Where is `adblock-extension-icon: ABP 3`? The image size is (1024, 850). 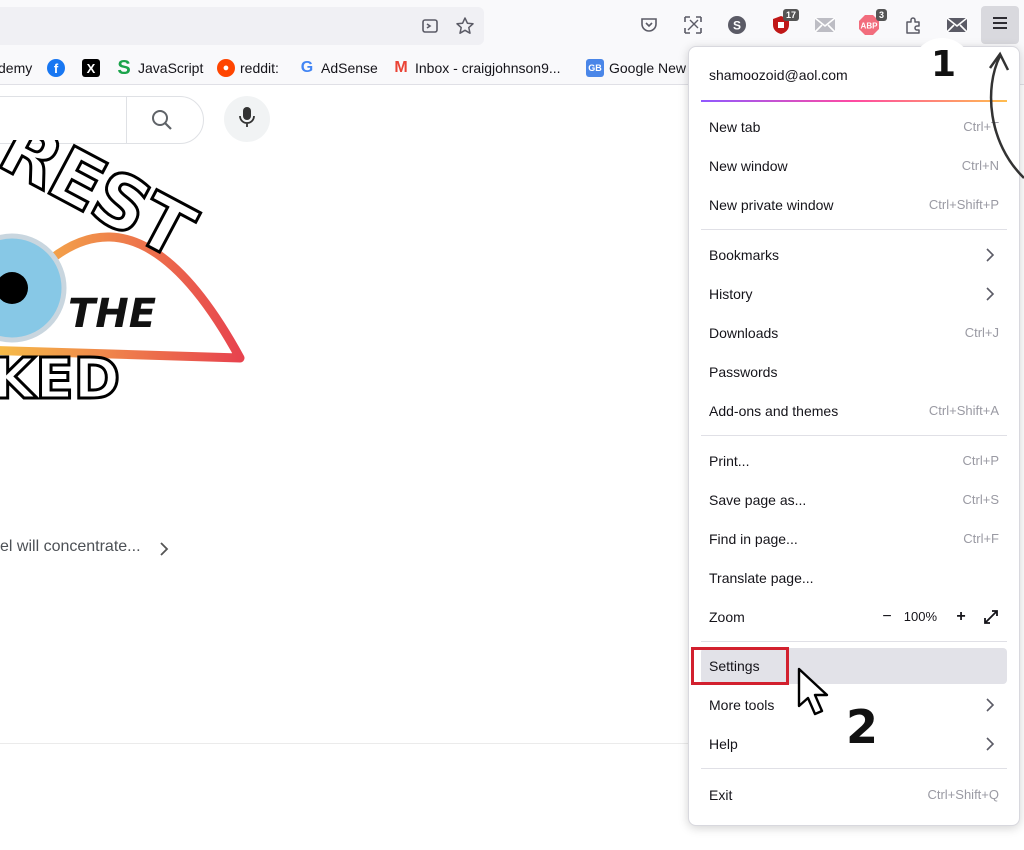 adblock-extension-icon: ABP 3 is located at coordinates (872, 23).